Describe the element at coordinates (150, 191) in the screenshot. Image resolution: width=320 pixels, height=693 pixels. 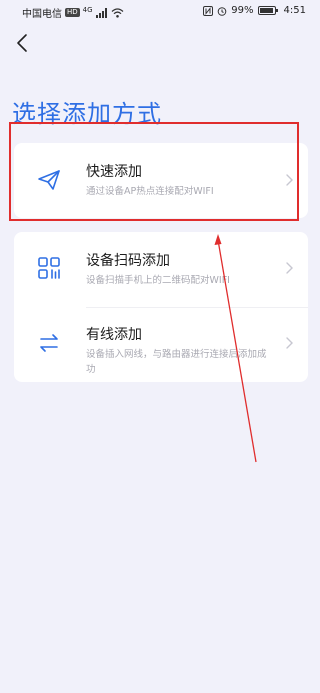
I see `option-description: 通过设备AP热点连接配对WIFI` at that location.